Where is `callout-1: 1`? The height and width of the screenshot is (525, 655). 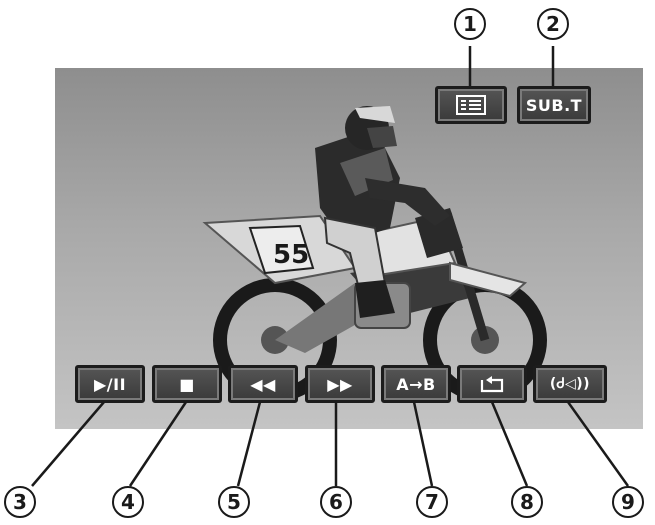 callout-1: 1 is located at coordinates (470, 24).